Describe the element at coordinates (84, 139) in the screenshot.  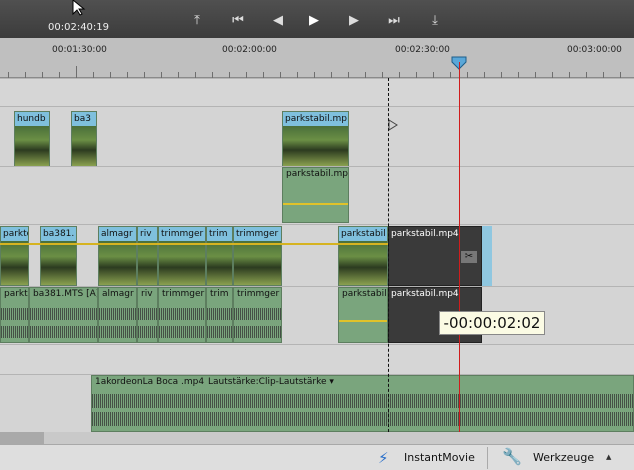
I see `video-clip: ba3` at that location.